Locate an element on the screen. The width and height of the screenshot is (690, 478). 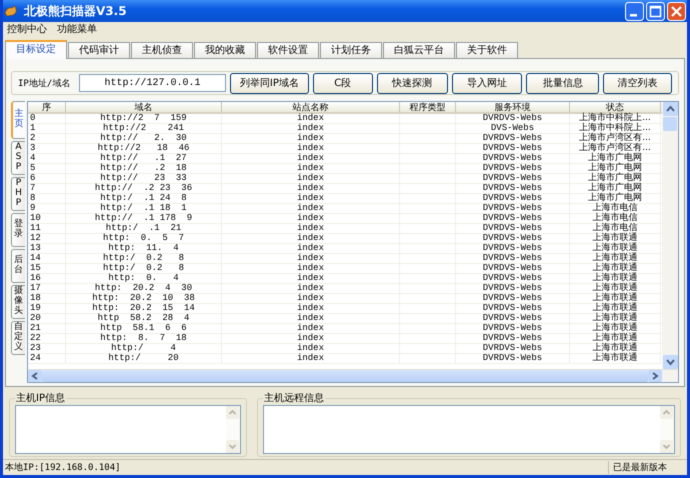
table-cell: http://2 18 46 is located at coordinates (144, 148).